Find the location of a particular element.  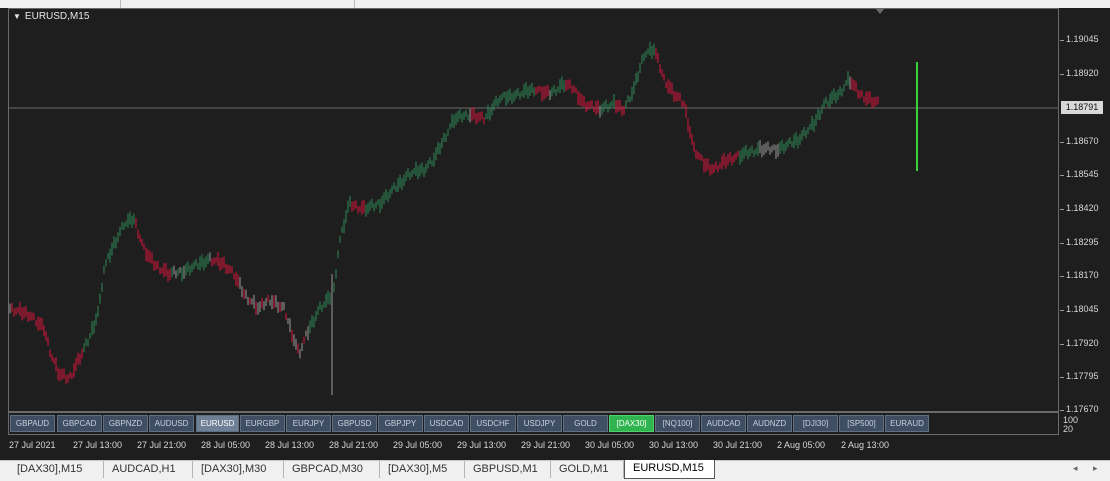

top-toolbar-strip is located at coordinates (555, 4).